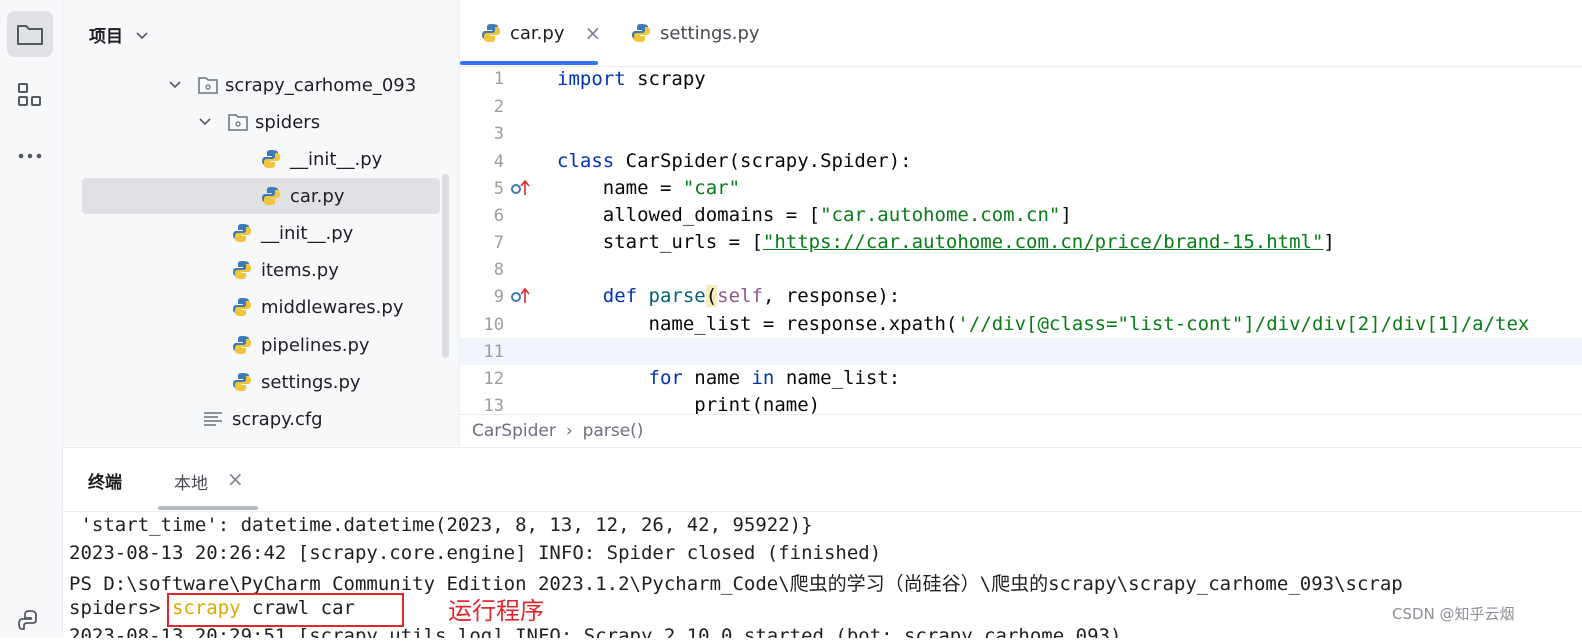 The width and height of the screenshot is (1582, 644). What do you see at coordinates (665, 79) in the screenshot?
I see `code-text: scrapy` at bounding box center [665, 79].